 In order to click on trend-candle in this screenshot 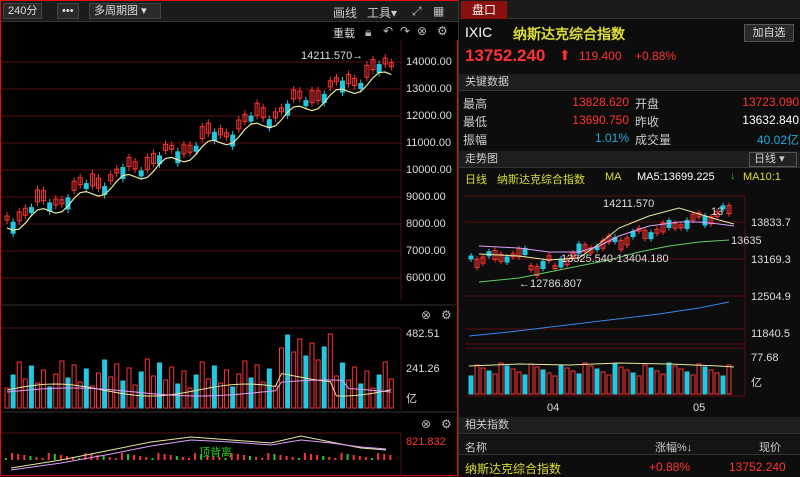, I will do `click(507, 259)`.